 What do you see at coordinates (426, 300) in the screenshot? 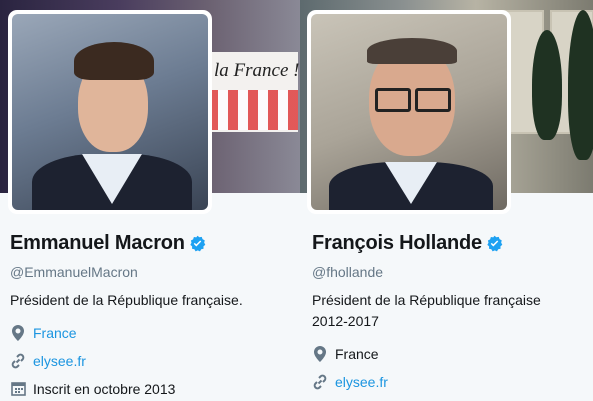
I see `bio-line: Président de la République française` at bounding box center [426, 300].